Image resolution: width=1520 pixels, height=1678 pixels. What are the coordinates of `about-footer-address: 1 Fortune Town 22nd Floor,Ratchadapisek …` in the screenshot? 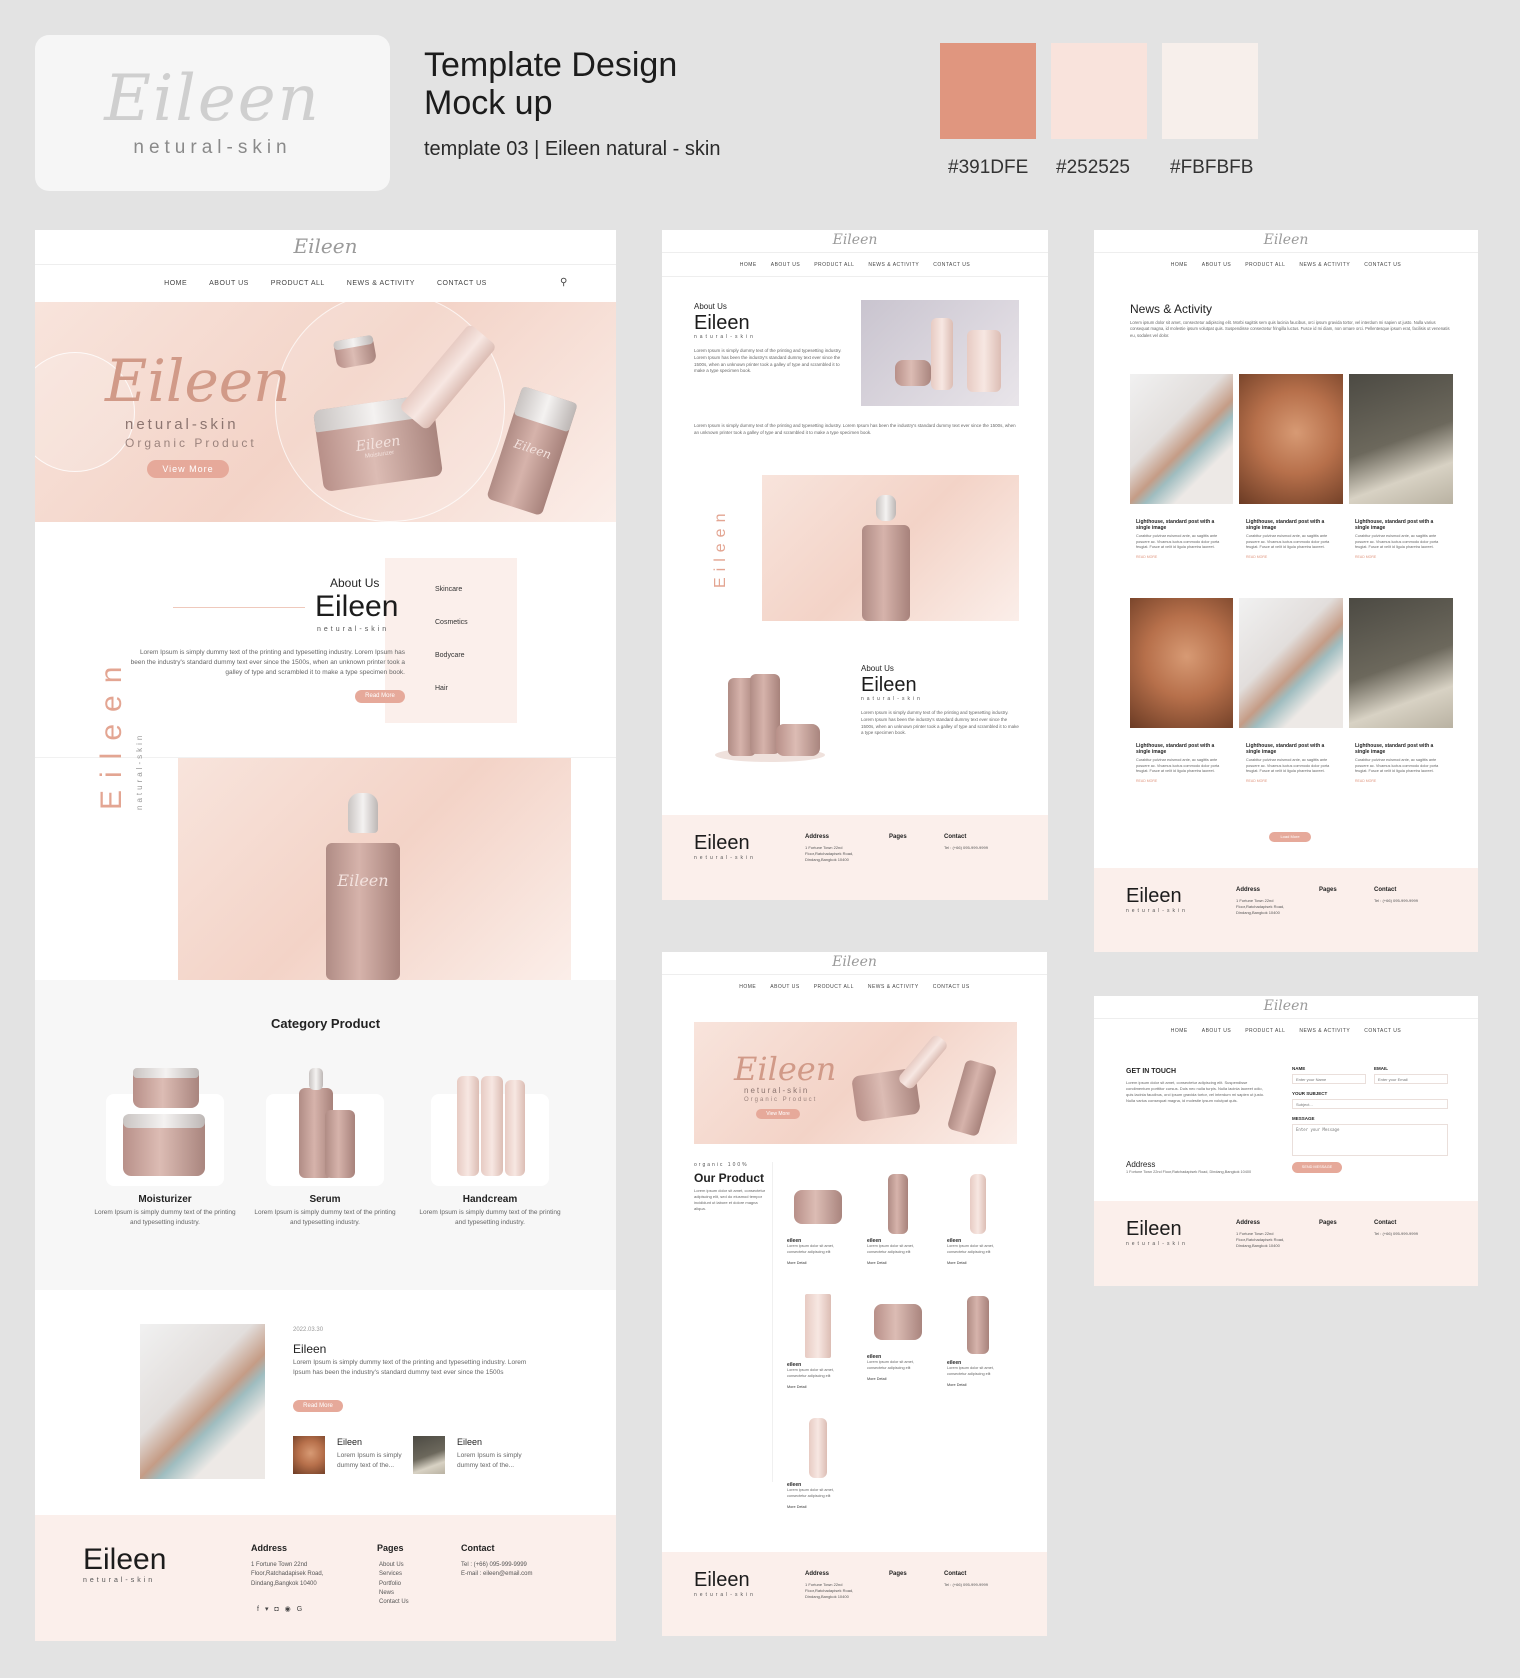 It's located at (829, 854).